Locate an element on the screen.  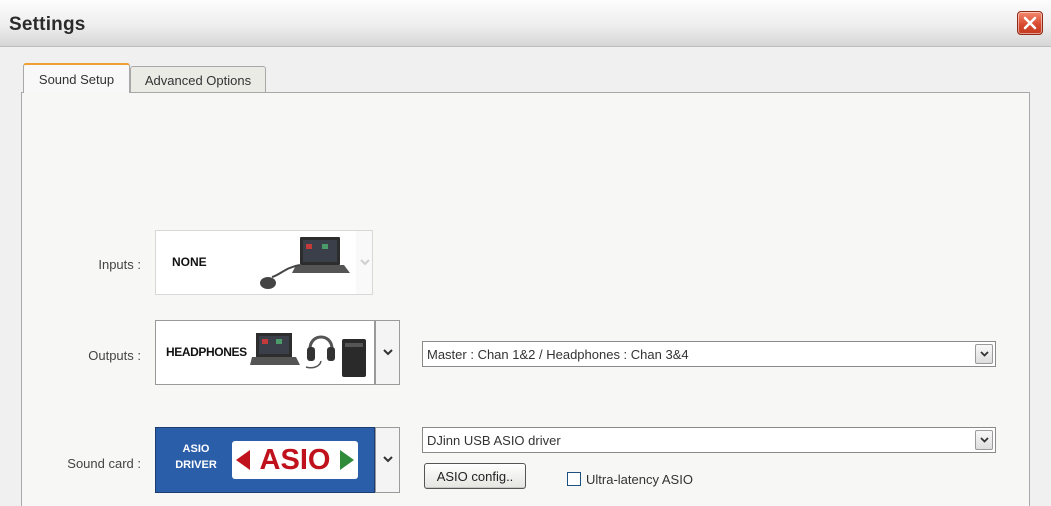
asio-logo: ASIO is located at coordinates (295, 460).